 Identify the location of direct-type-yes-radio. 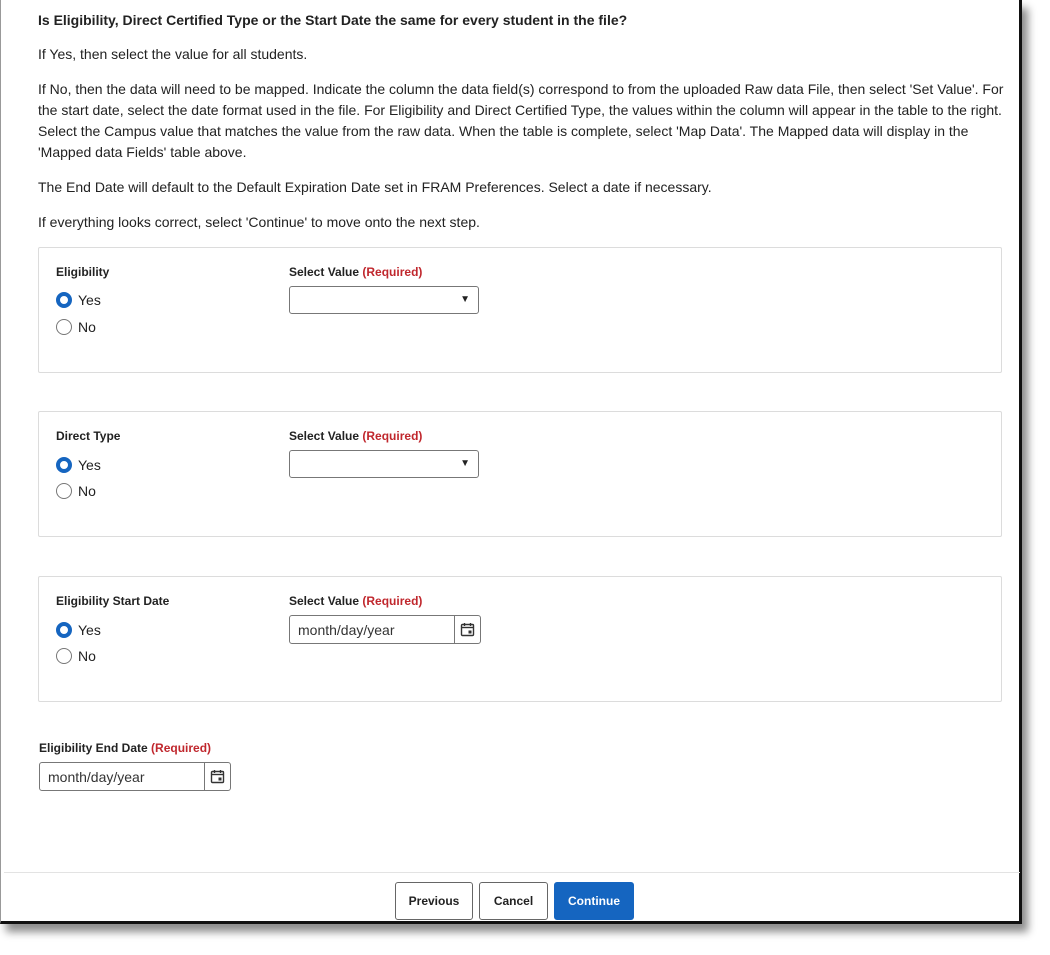
(64, 465).